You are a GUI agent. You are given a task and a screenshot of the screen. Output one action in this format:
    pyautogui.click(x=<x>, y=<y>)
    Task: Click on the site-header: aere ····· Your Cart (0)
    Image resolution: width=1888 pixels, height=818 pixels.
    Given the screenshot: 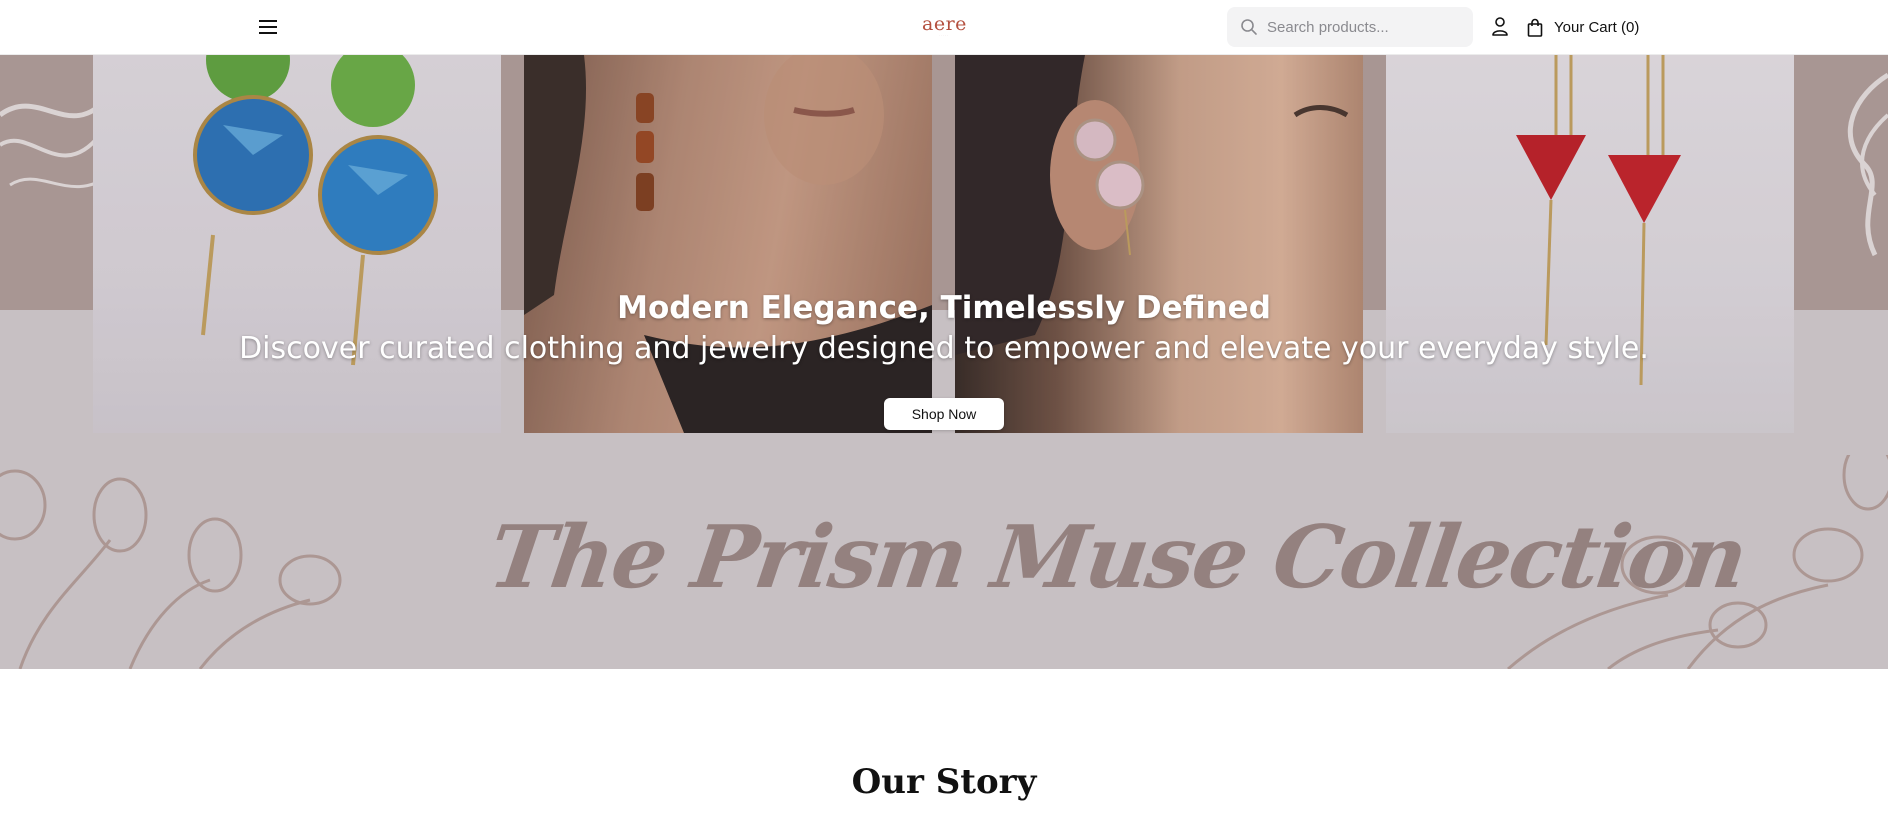 What is the action you would take?
    pyautogui.click(x=944, y=27)
    